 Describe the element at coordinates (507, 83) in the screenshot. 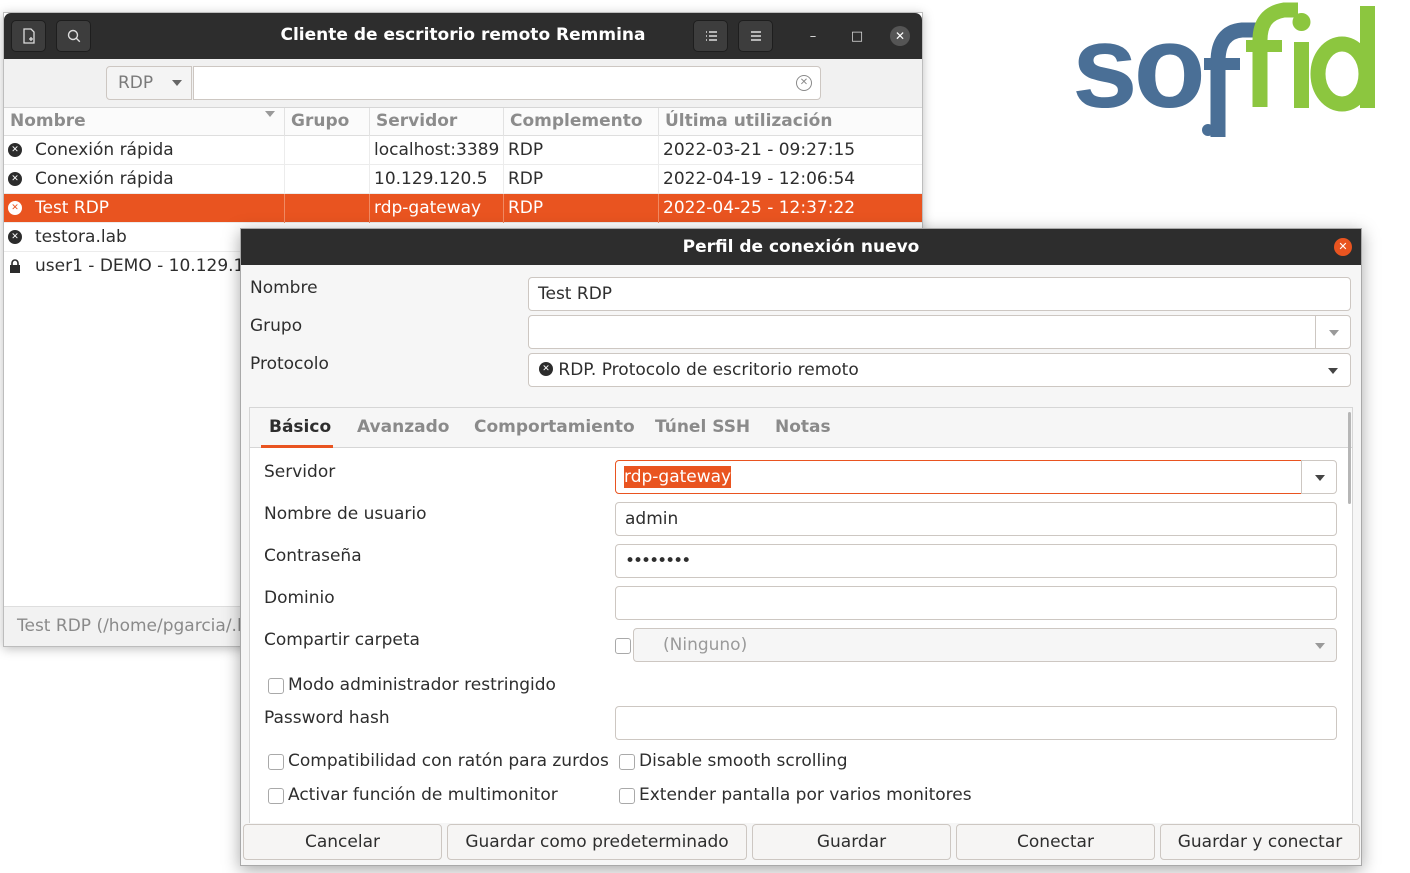

I see `search-input: ✕` at that location.